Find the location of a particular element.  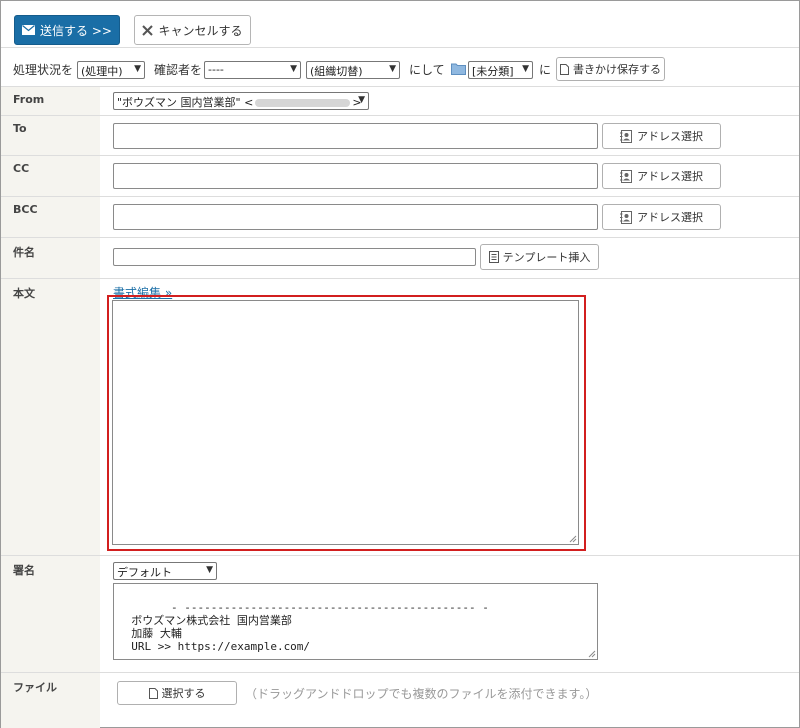

bcc-address-select-button: アドレス選択 is located at coordinates (661, 217).